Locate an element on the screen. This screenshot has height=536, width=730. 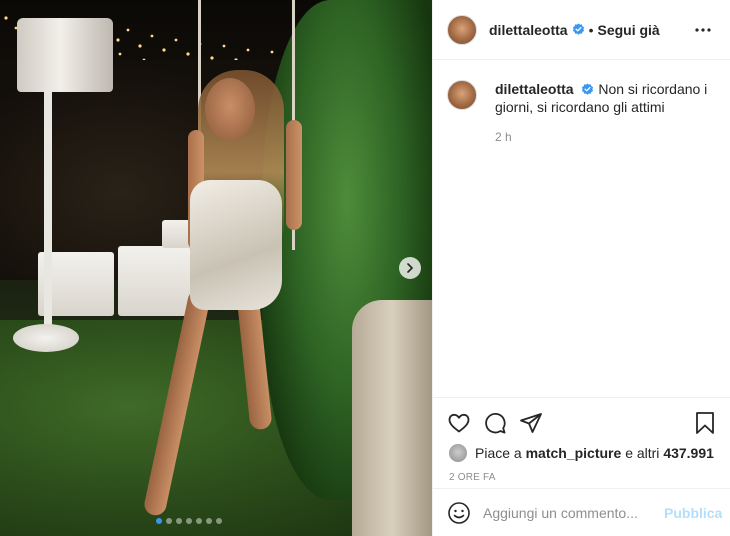
following-button: Segui già is located at coordinates (628, 30).